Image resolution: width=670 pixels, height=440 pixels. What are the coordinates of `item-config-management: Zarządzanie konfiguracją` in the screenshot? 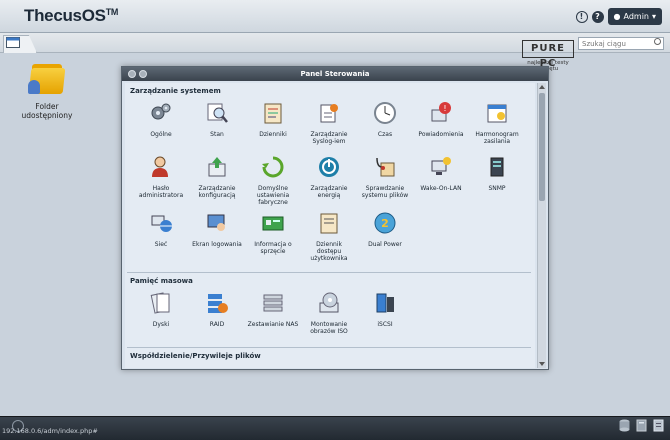 It's located at (217, 177).